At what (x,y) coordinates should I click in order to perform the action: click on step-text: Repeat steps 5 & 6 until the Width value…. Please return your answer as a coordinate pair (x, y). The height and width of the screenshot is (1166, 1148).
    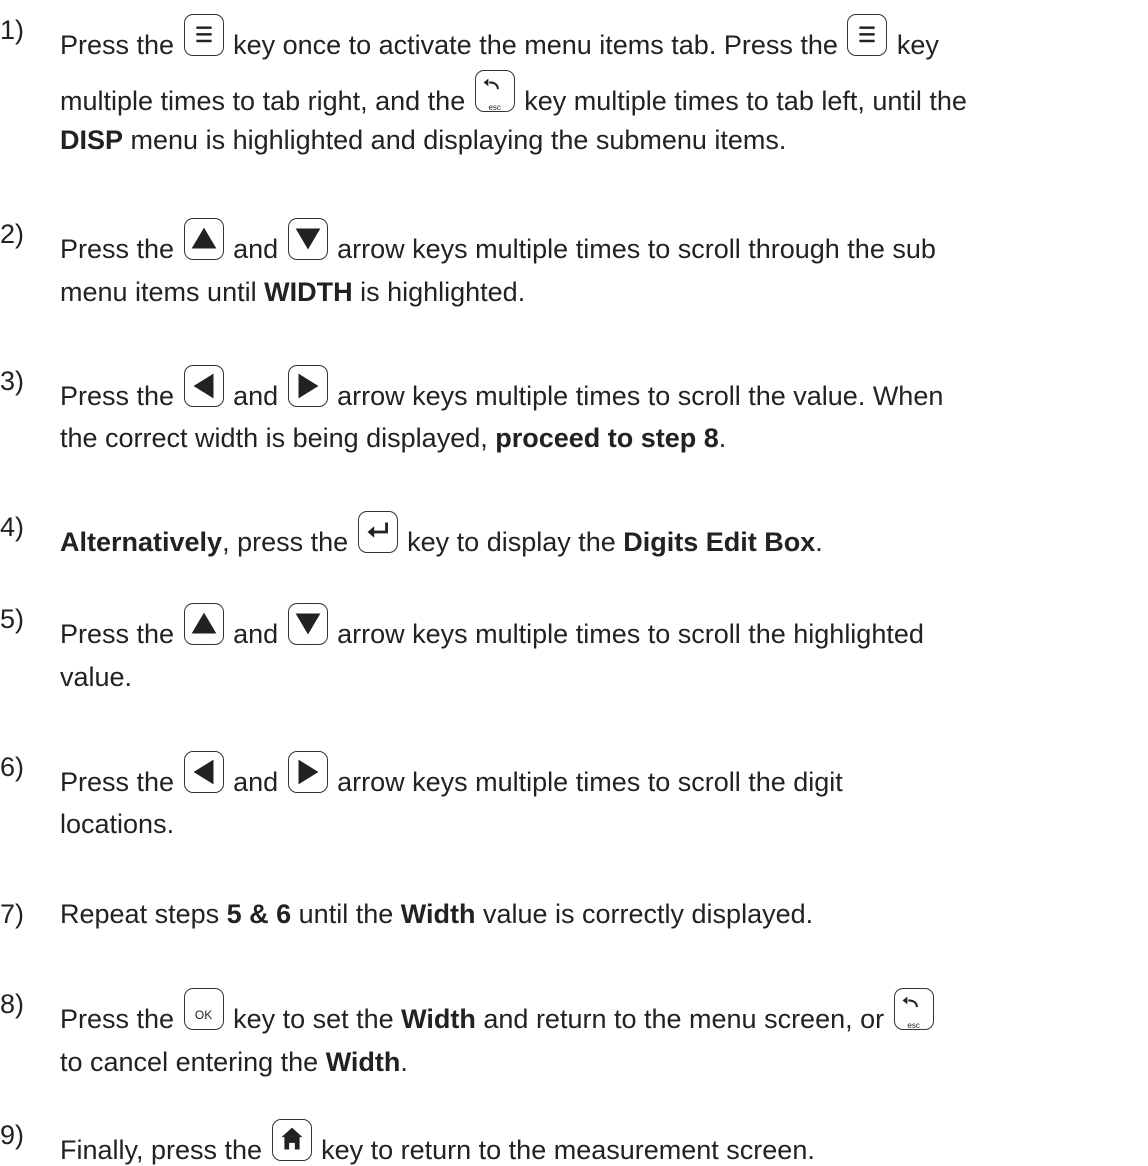
    Looking at the image, I should click on (436, 914).